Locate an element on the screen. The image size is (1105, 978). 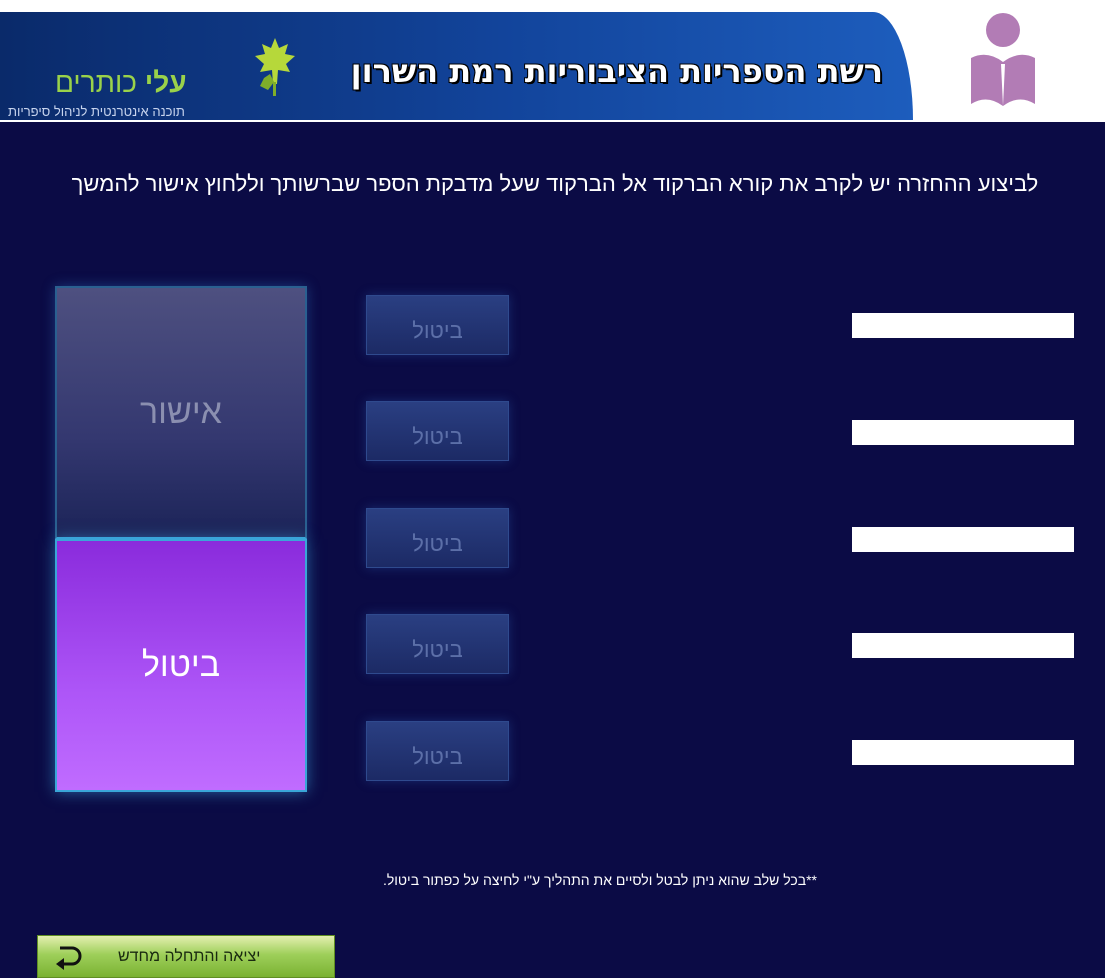
exit-restart-label: יציאה והתחלה מחדש is located at coordinates (189, 956).